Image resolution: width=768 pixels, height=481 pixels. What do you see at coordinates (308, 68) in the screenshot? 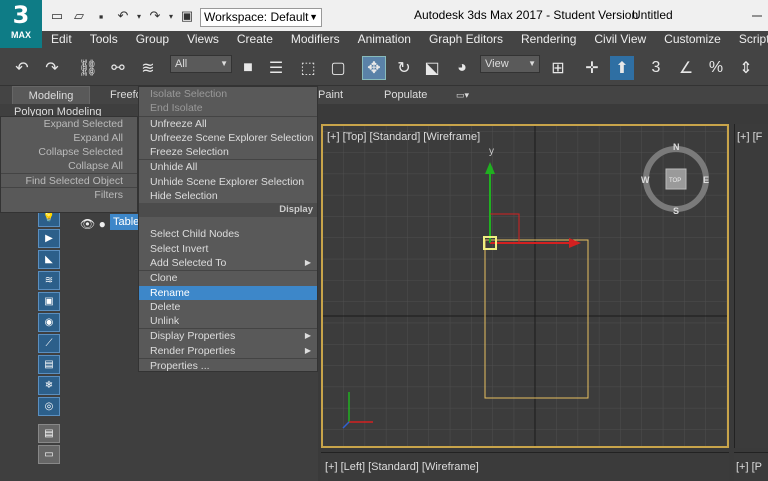
I see `rectangular-selection-icon: ⬚` at bounding box center [308, 68].